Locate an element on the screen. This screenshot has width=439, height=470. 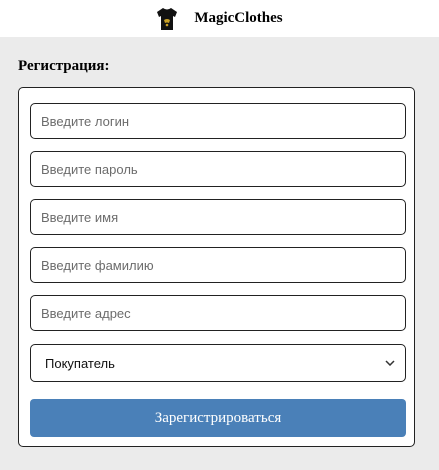
role-select: Покупатель is located at coordinates (218, 363).